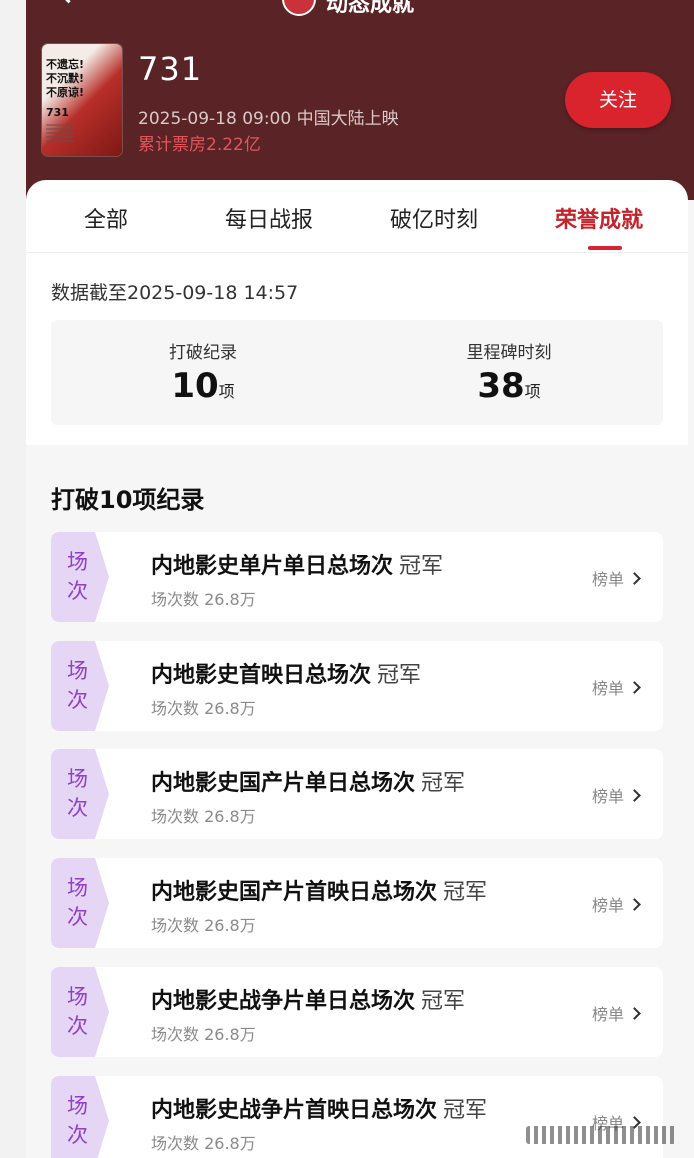 The width and height of the screenshot is (694, 1158). I want to click on records-section-title: 打破10项纪录, so click(128, 500).